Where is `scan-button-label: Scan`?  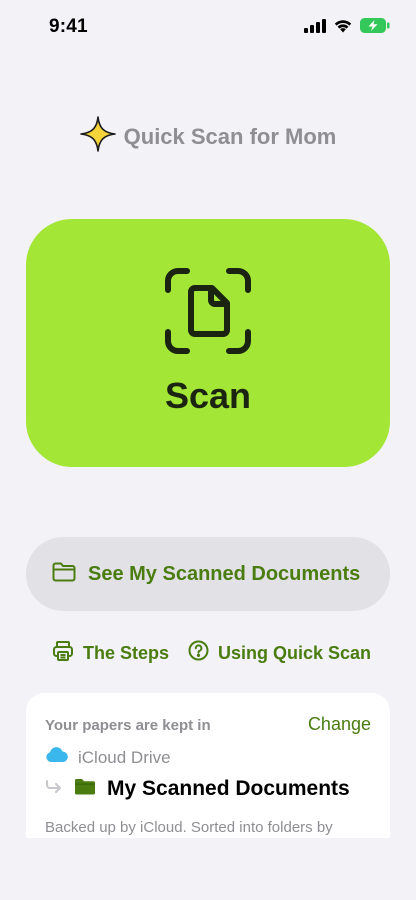
scan-button-label: Scan is located at coordinates (208, 395).